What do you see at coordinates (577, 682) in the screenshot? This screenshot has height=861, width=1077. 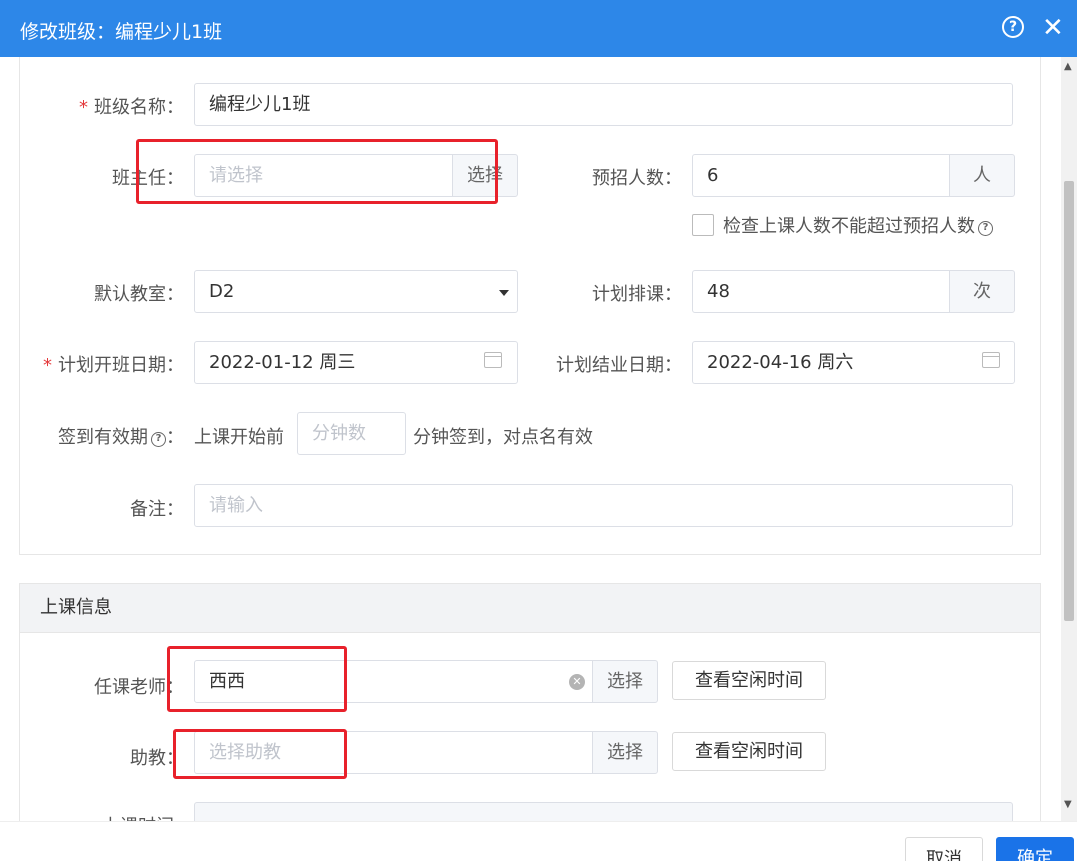 I see `clear-icon: ✕` at bounding box center [577, 682].